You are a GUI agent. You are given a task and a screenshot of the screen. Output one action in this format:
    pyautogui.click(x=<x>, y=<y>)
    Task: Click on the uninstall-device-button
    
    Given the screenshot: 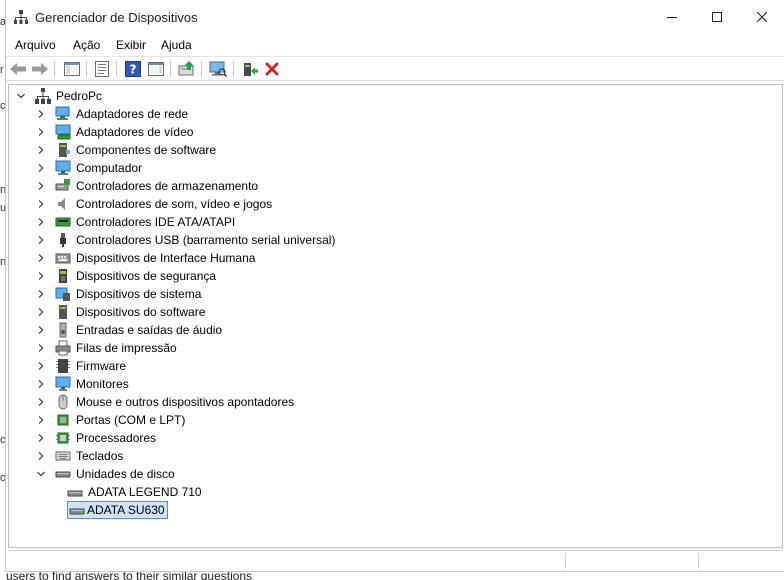 What is the action you would take?
    pyautogui.click(x=272, y=69)
    